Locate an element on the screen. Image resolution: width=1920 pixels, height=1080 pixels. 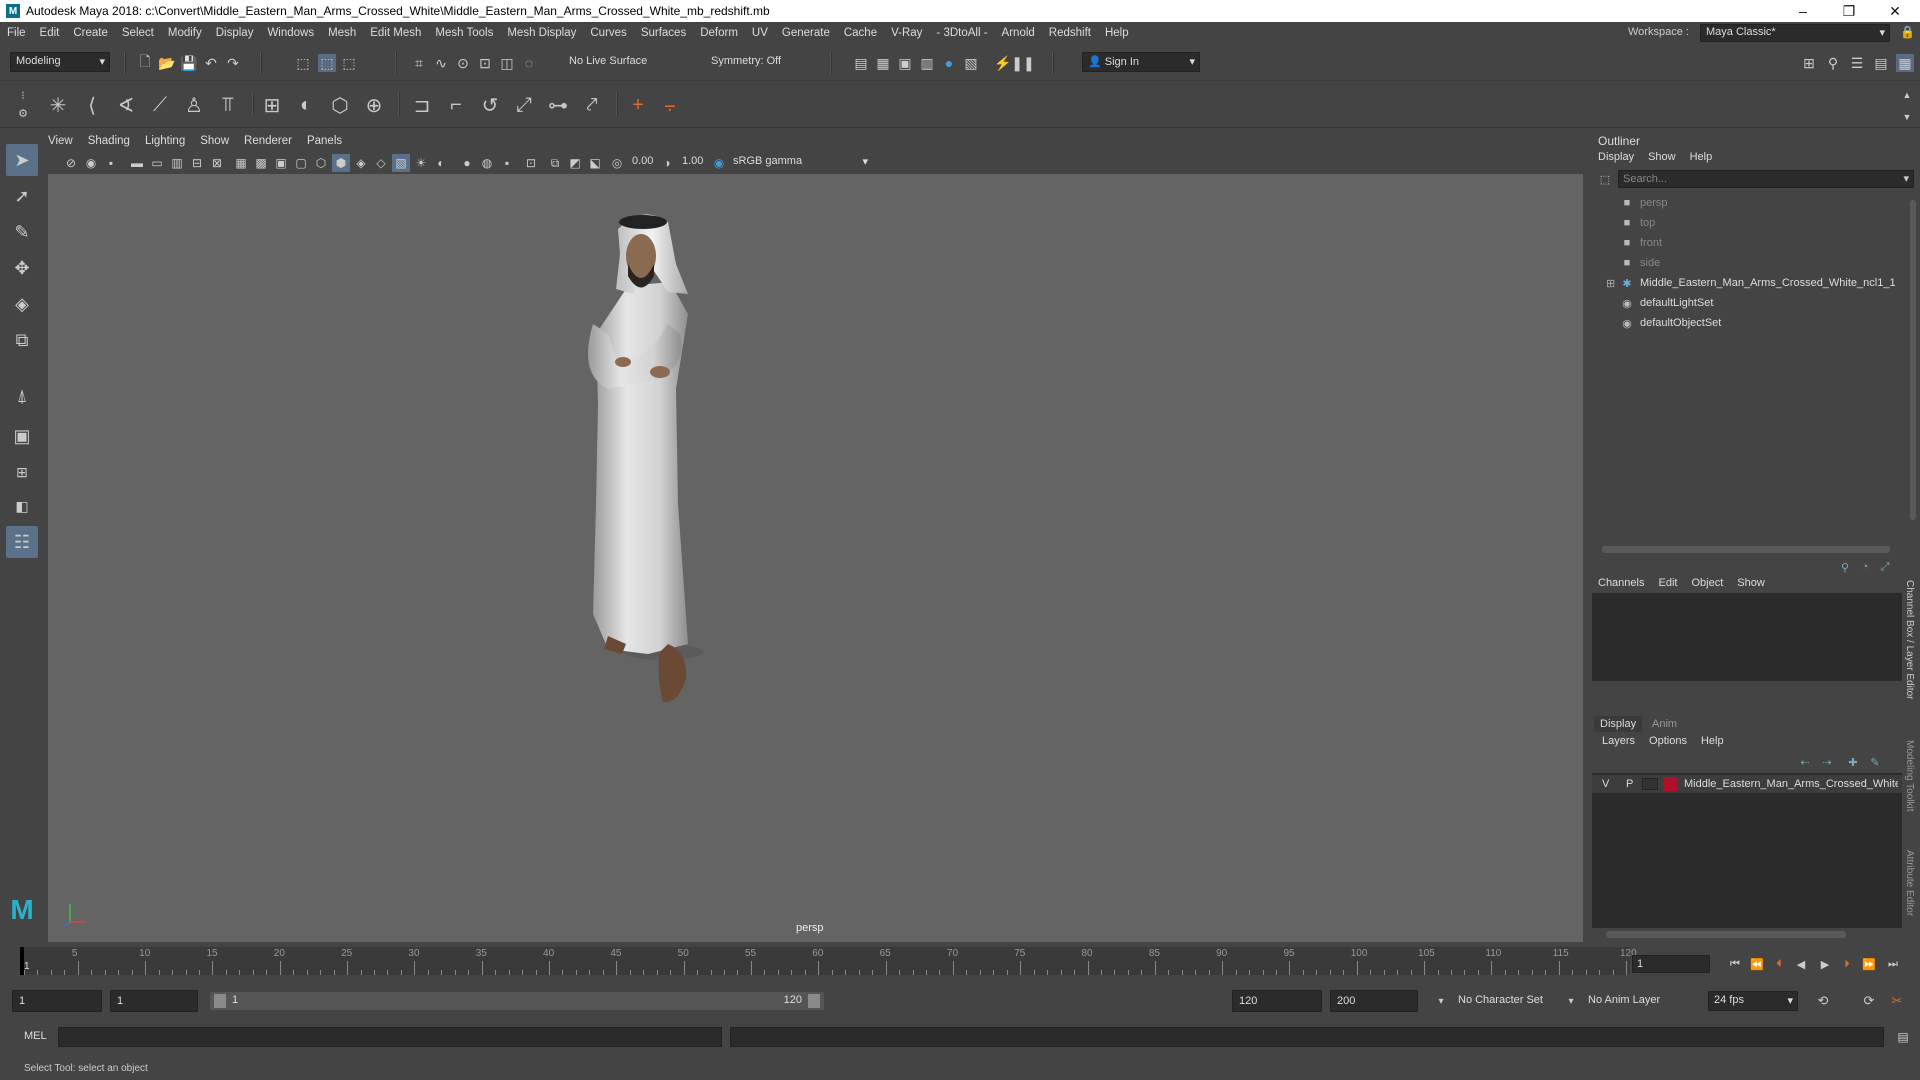
image-plane-icon: ▭ is located at coordinates (157, 163).